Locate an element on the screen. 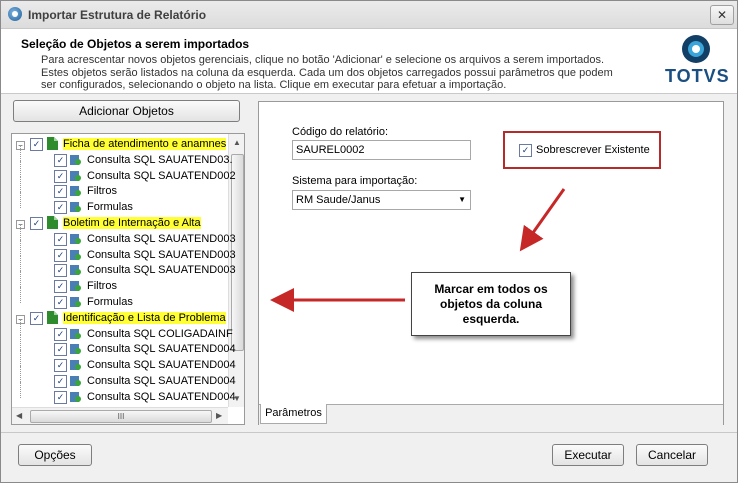 This screenshot has height=483, width=738. options-button: Opções is located at coordinates (55, 455).